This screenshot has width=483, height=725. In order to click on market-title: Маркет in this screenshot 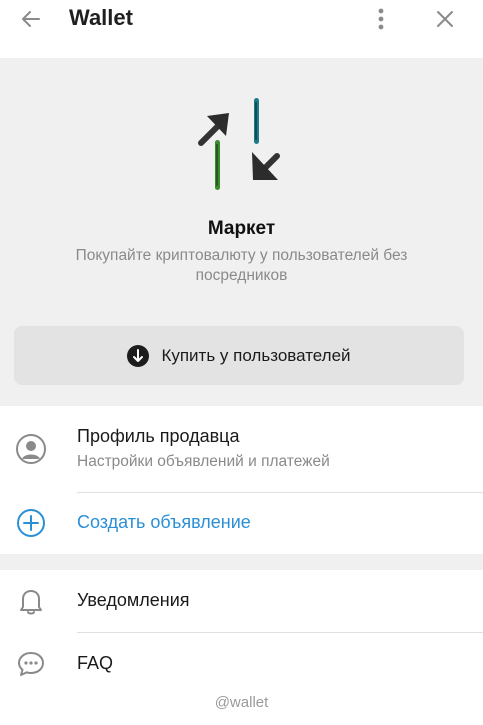, I will do `click(241, 228)`.